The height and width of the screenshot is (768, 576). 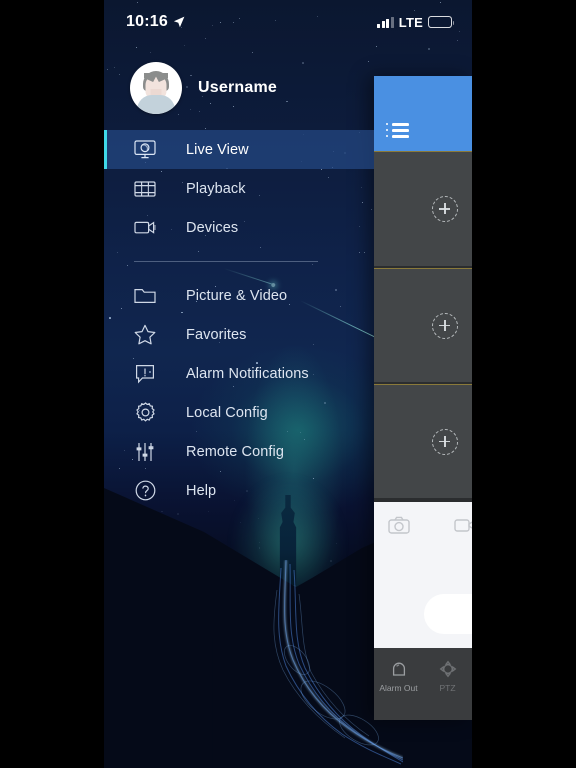 I want to click on sidebar-item-live-view: Live View, so click(x=239, y=149).